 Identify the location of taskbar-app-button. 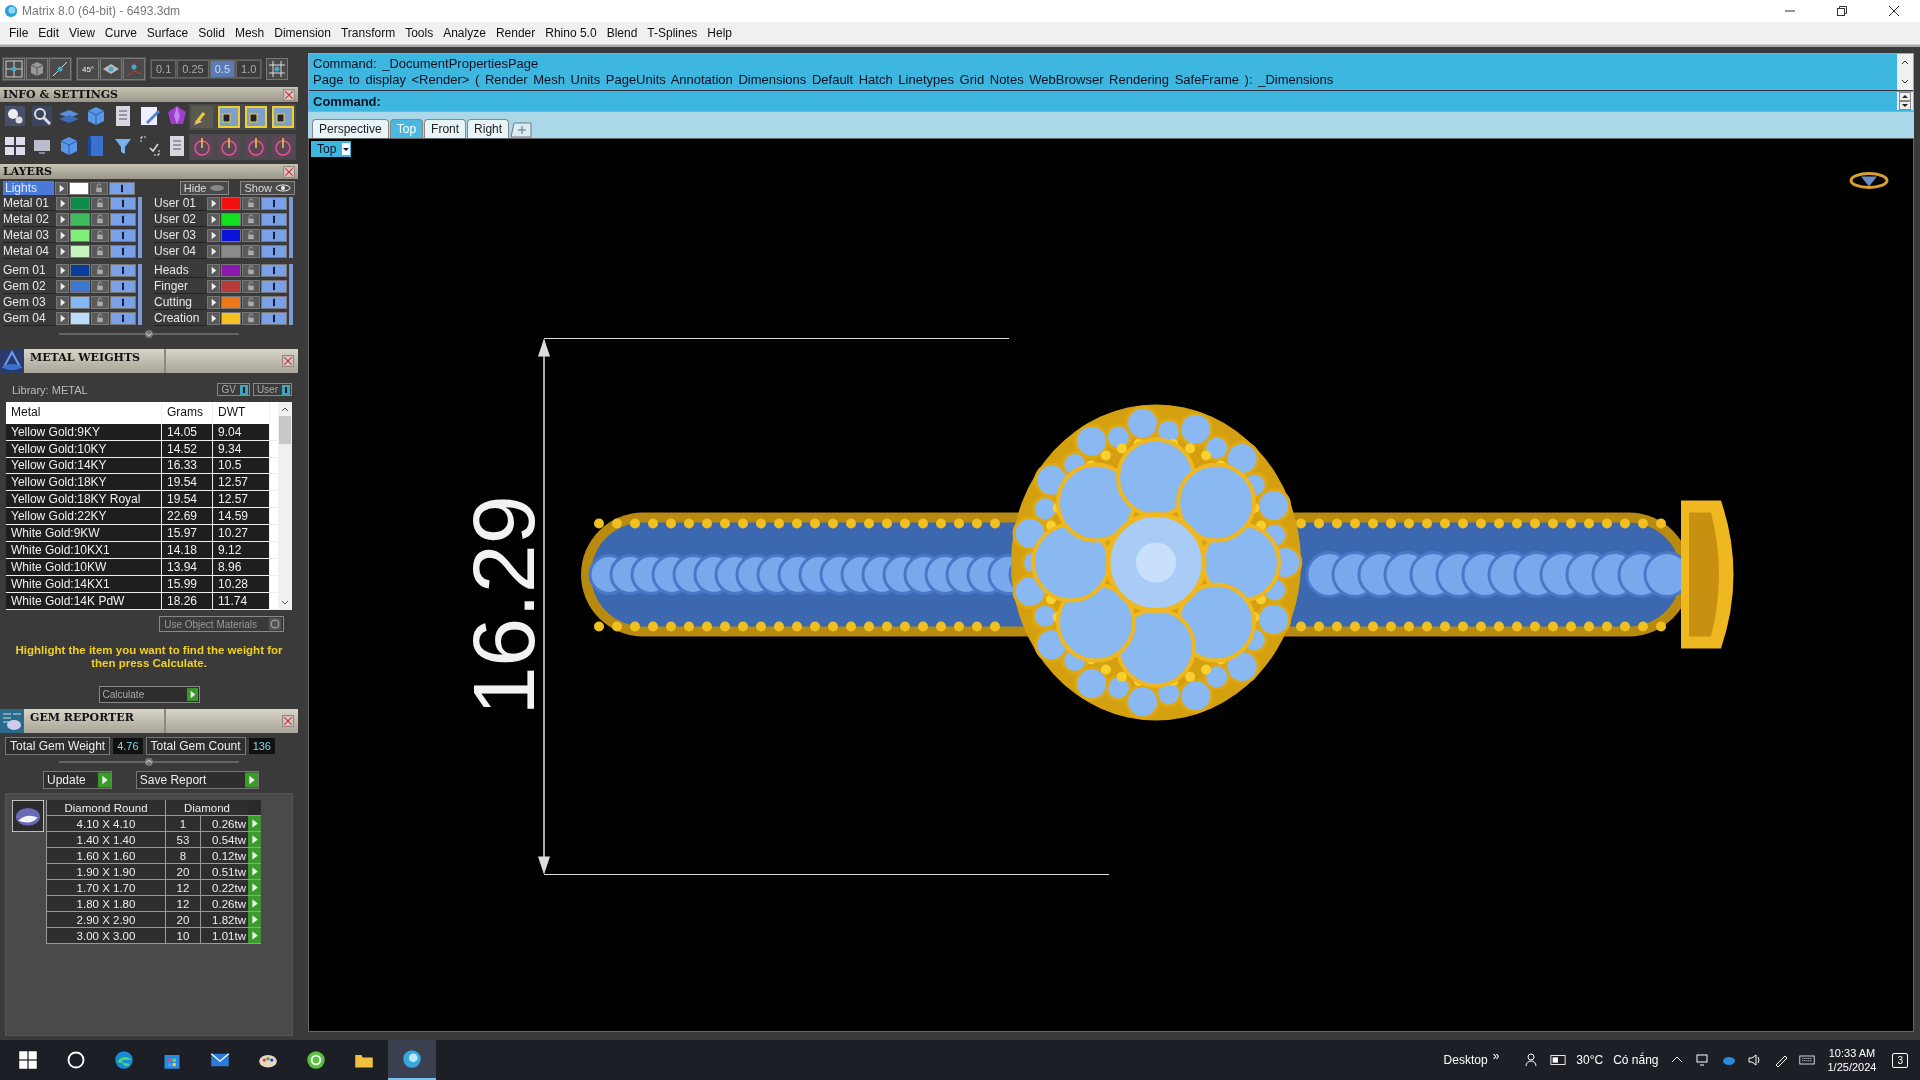
(412, 1060).